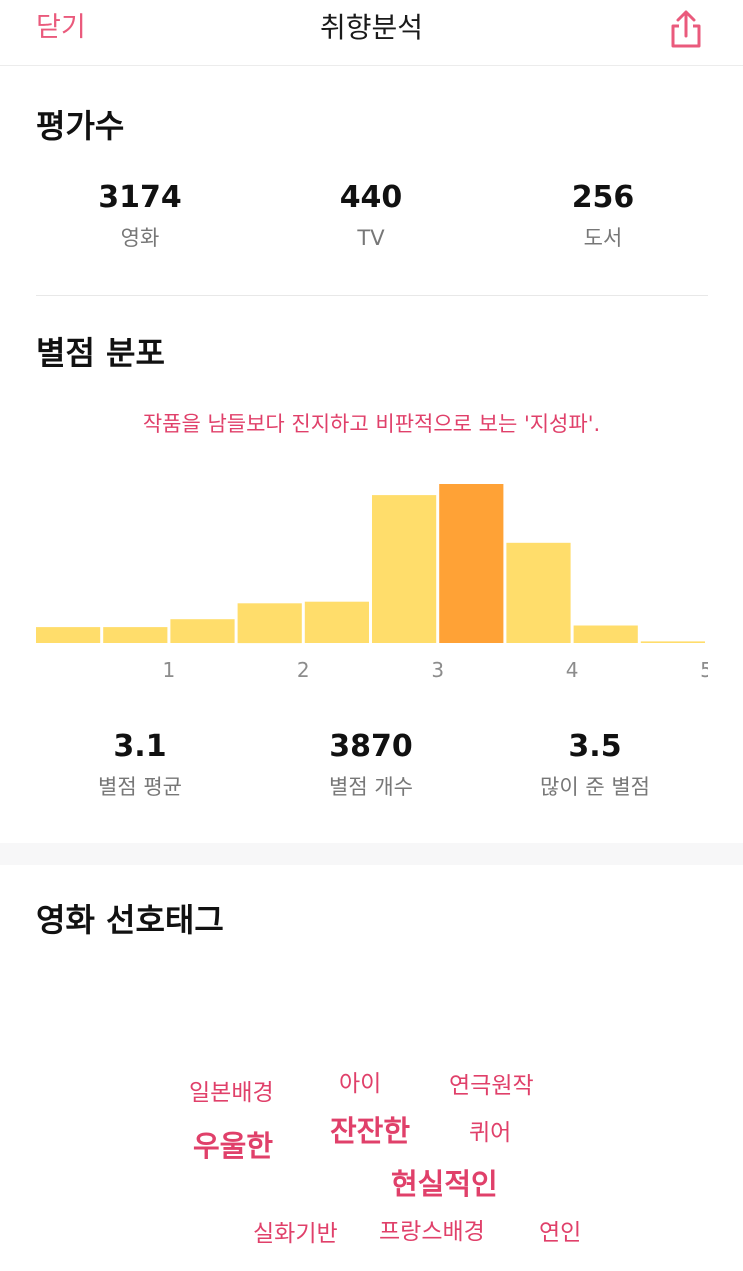 The image size is (743, 1271). Describe the element at coordinates (371, 197) in the screenshot. I see `stat-value: 440` at that location.